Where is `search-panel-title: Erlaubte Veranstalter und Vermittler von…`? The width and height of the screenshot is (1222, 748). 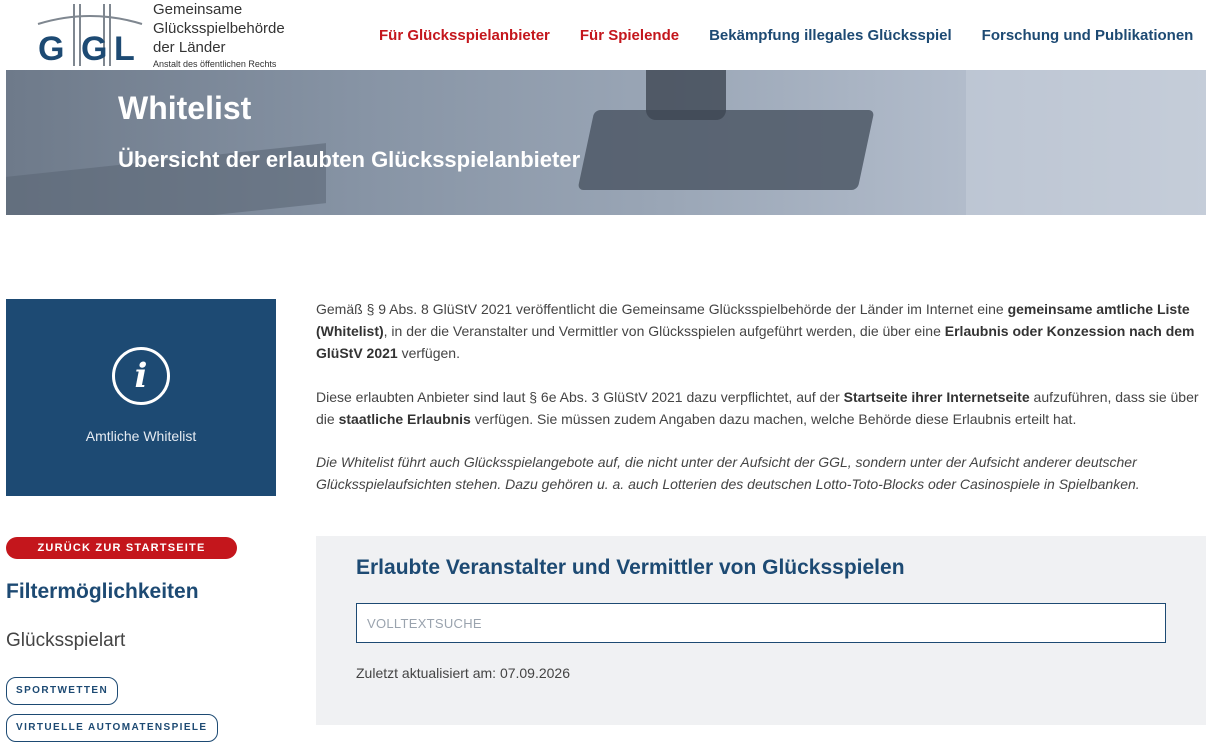 search-panel-title: Erlaubte Veranstalter und Vermittler von… is located at coordinates (630, 567).